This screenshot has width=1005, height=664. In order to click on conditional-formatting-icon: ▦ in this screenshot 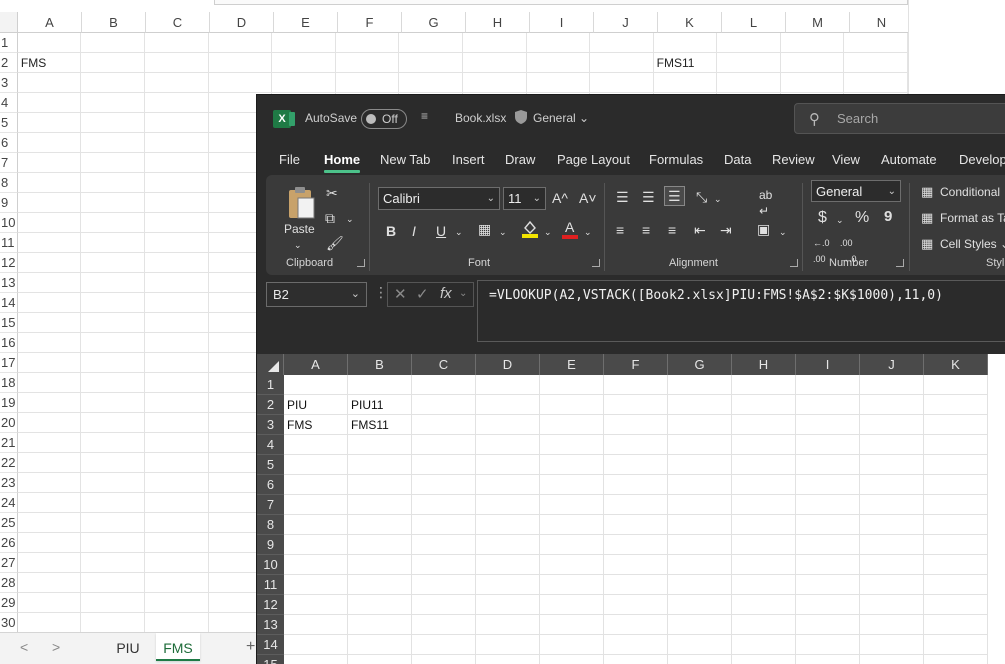, I will do `click(927, 192)`.